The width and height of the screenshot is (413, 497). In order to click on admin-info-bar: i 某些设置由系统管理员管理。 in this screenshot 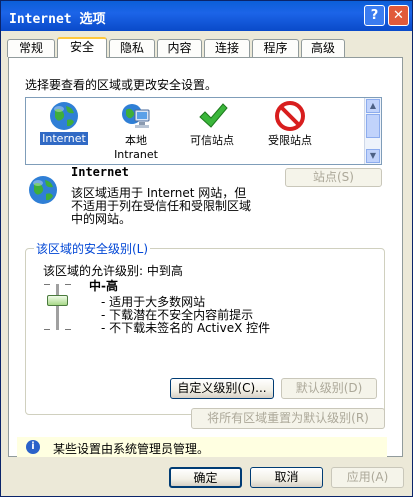, I will do `click(202, 447)`.